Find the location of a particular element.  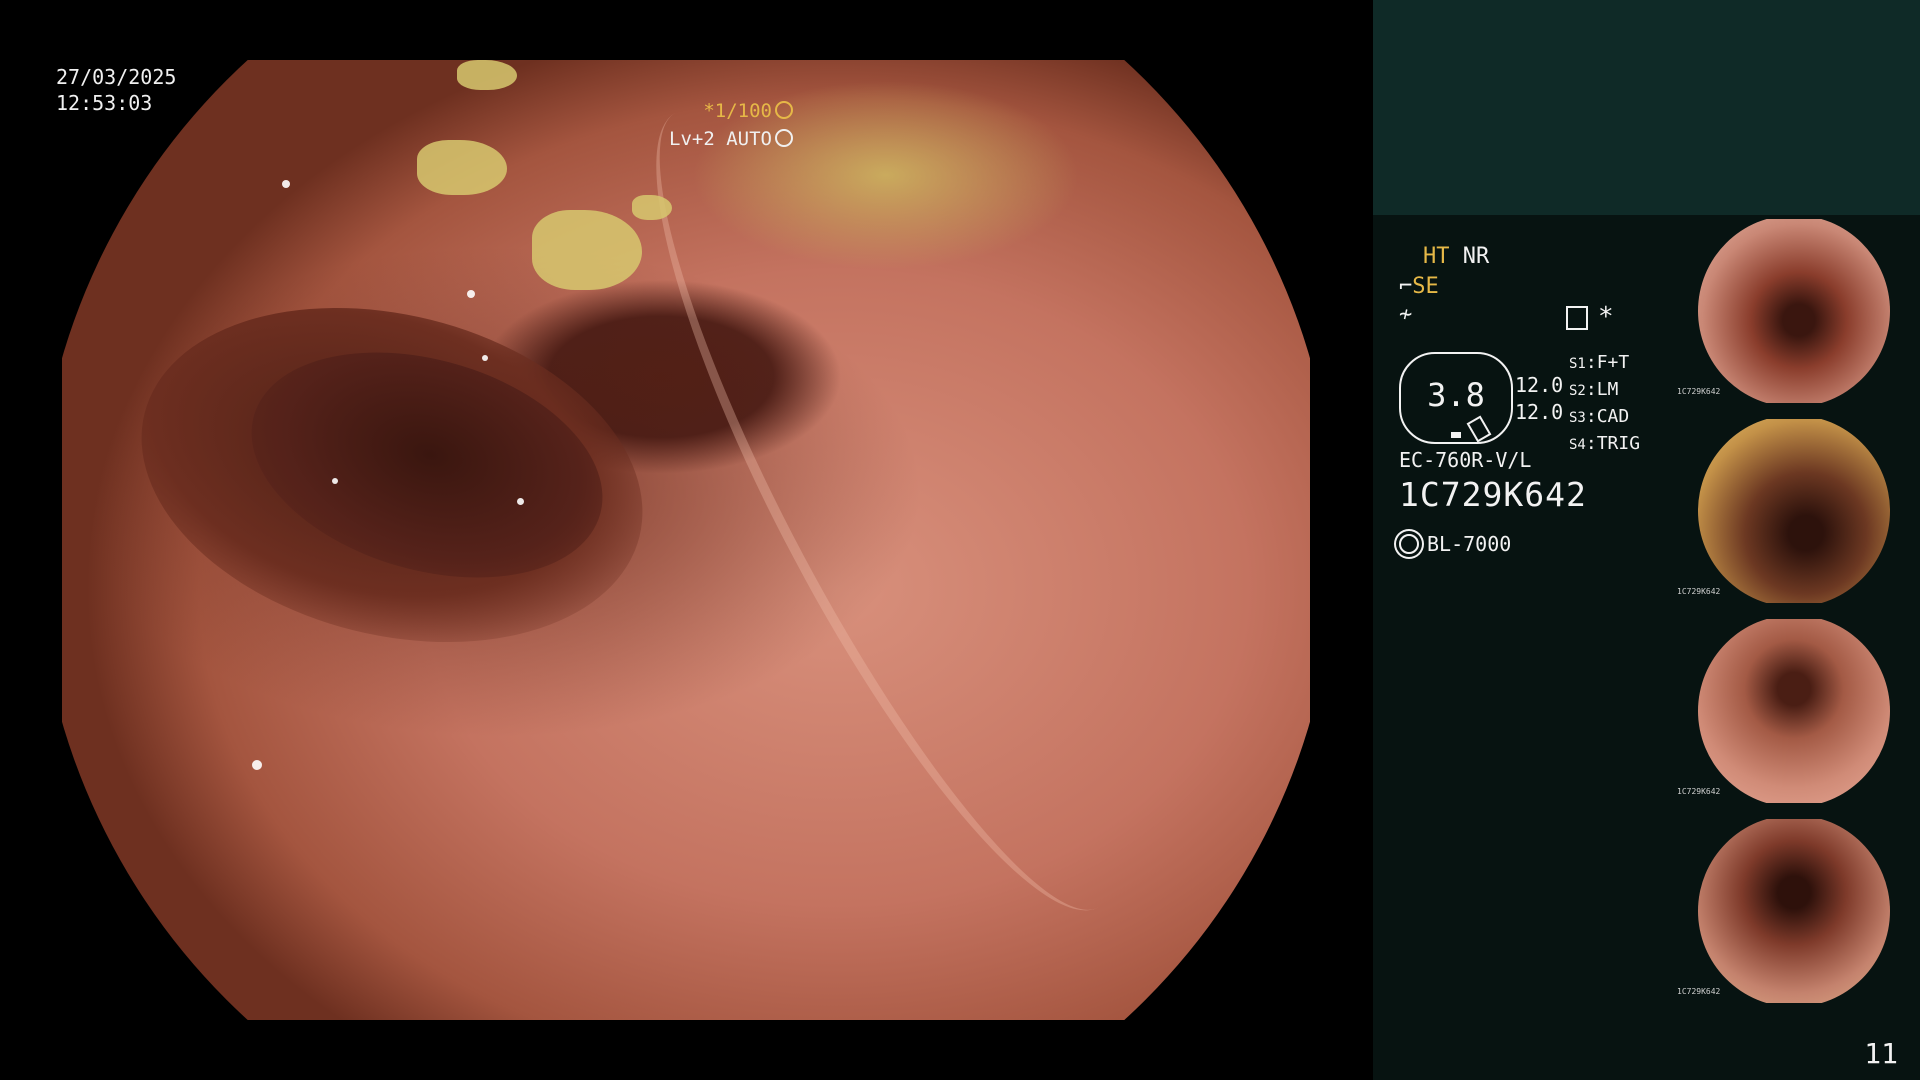

mode-row: HT NR is located at coordinates (1456, 256).